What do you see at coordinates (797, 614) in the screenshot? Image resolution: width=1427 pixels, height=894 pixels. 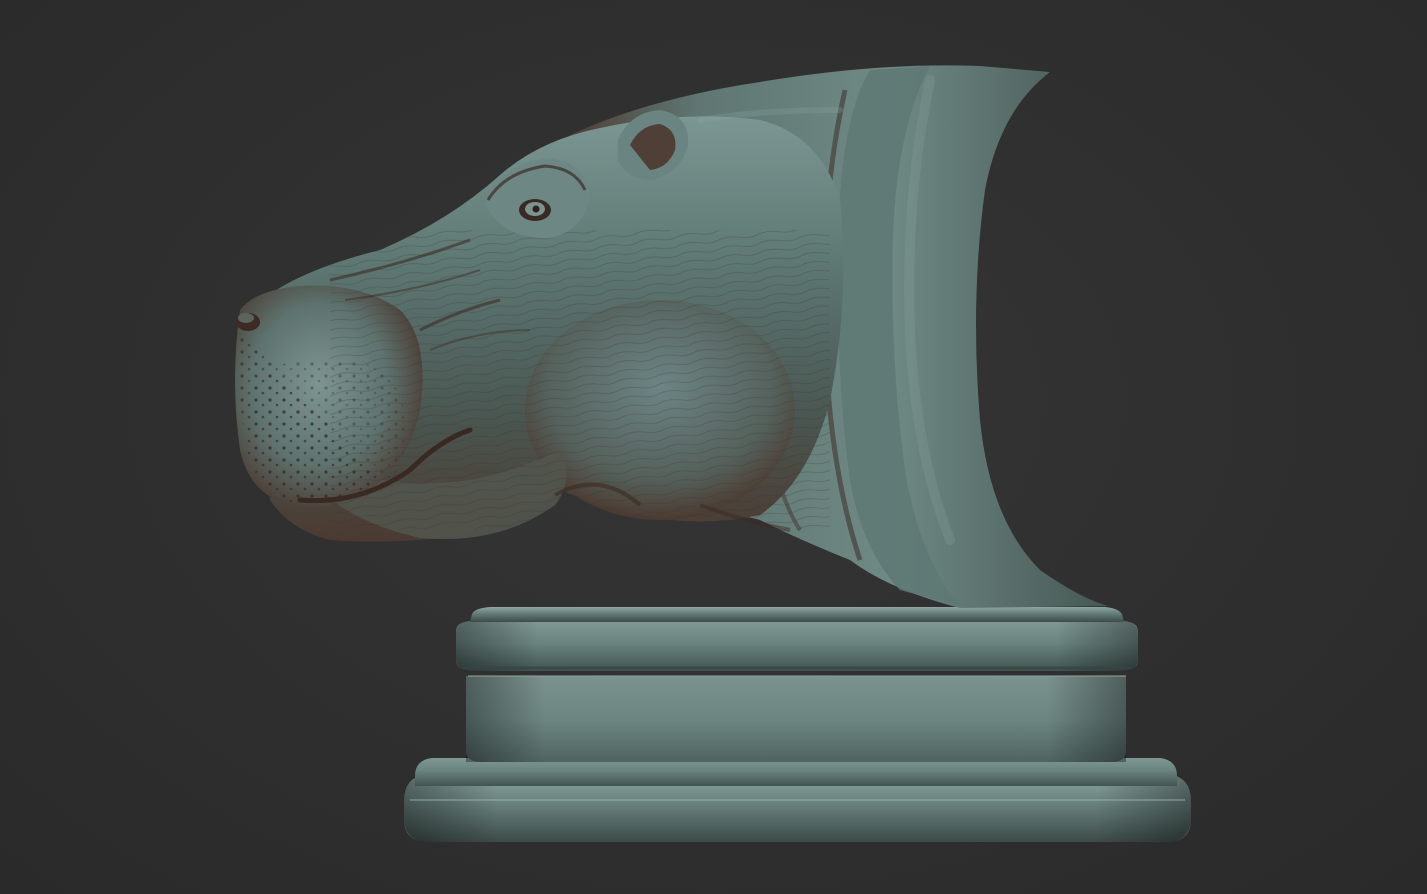 I see `pedestal-top-lip` at bounding box center [797, 614].